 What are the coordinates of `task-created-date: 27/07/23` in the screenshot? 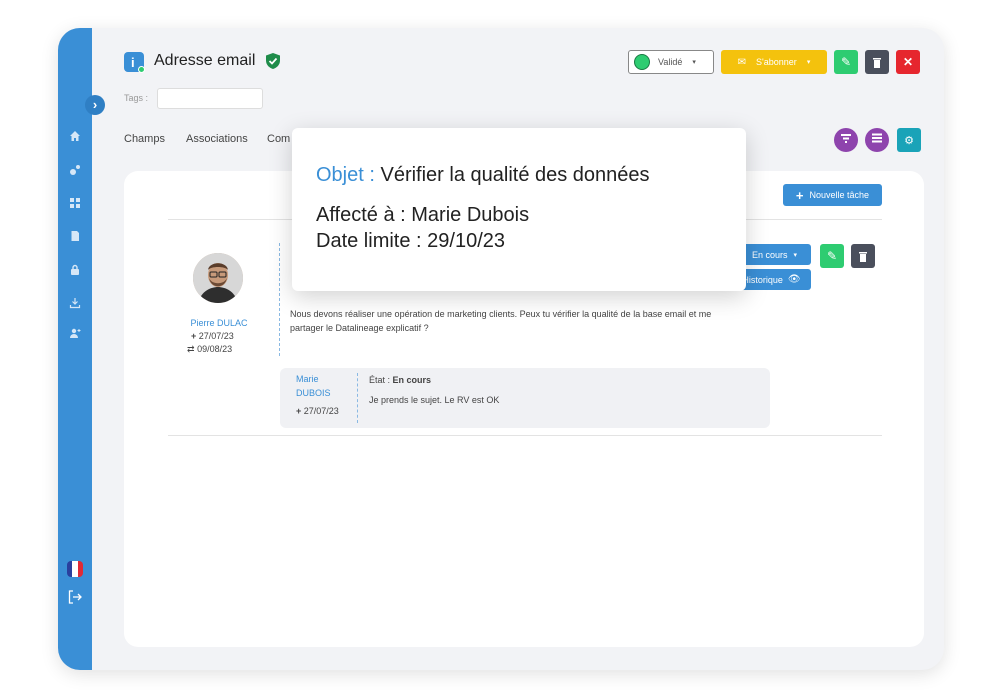 It's located at (216, 336).